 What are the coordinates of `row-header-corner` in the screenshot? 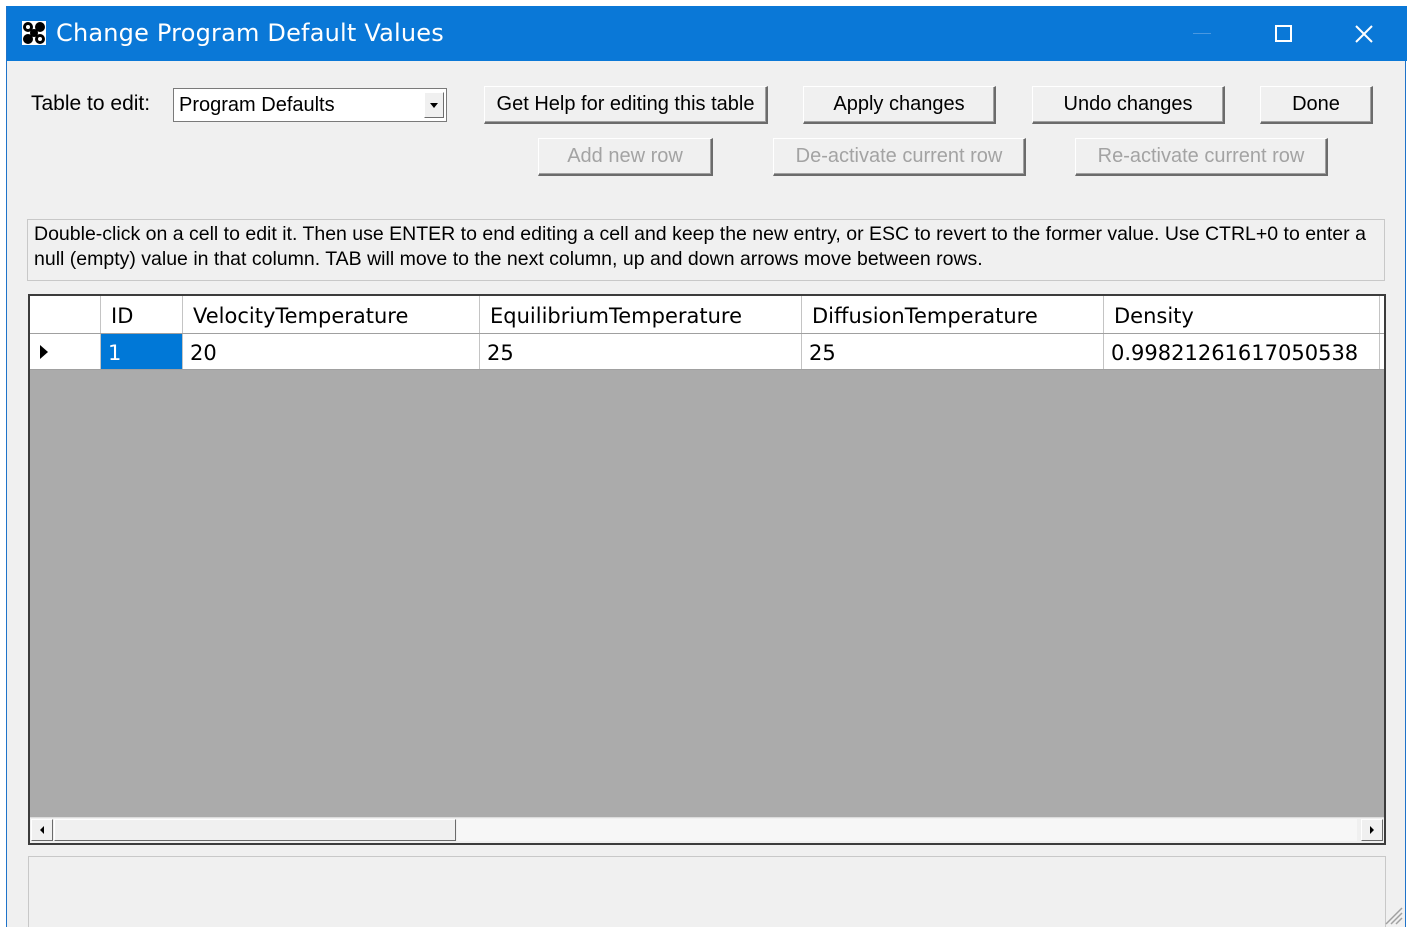 It's located at (65, 314).